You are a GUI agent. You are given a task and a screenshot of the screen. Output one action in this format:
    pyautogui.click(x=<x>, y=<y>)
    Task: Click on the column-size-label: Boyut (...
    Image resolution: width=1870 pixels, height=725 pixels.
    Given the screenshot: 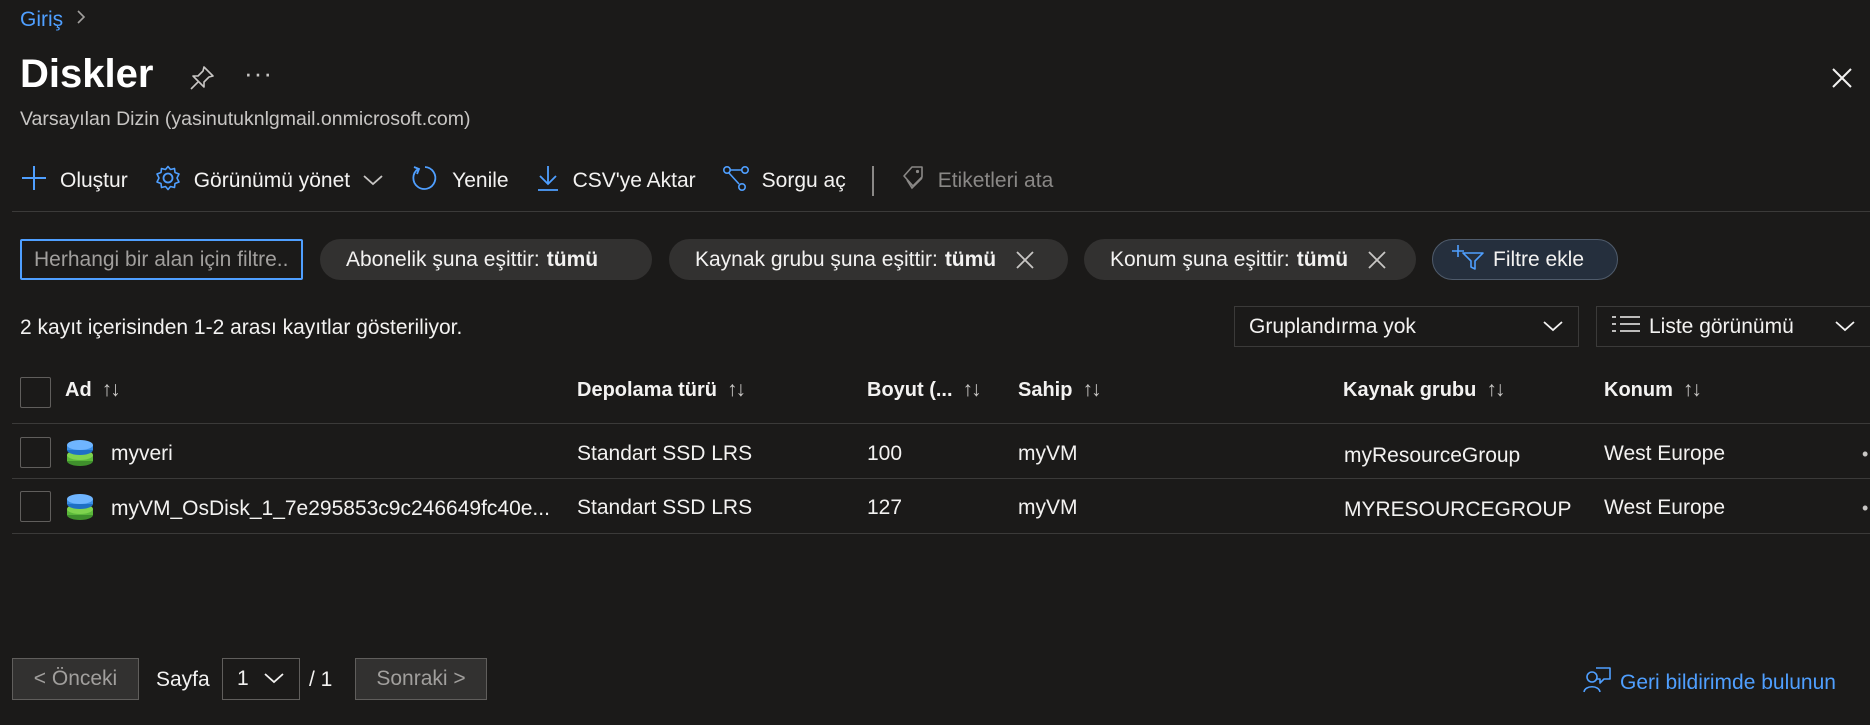 What is the action you would take?
    pyautogui.click(x=910, y=389)
    